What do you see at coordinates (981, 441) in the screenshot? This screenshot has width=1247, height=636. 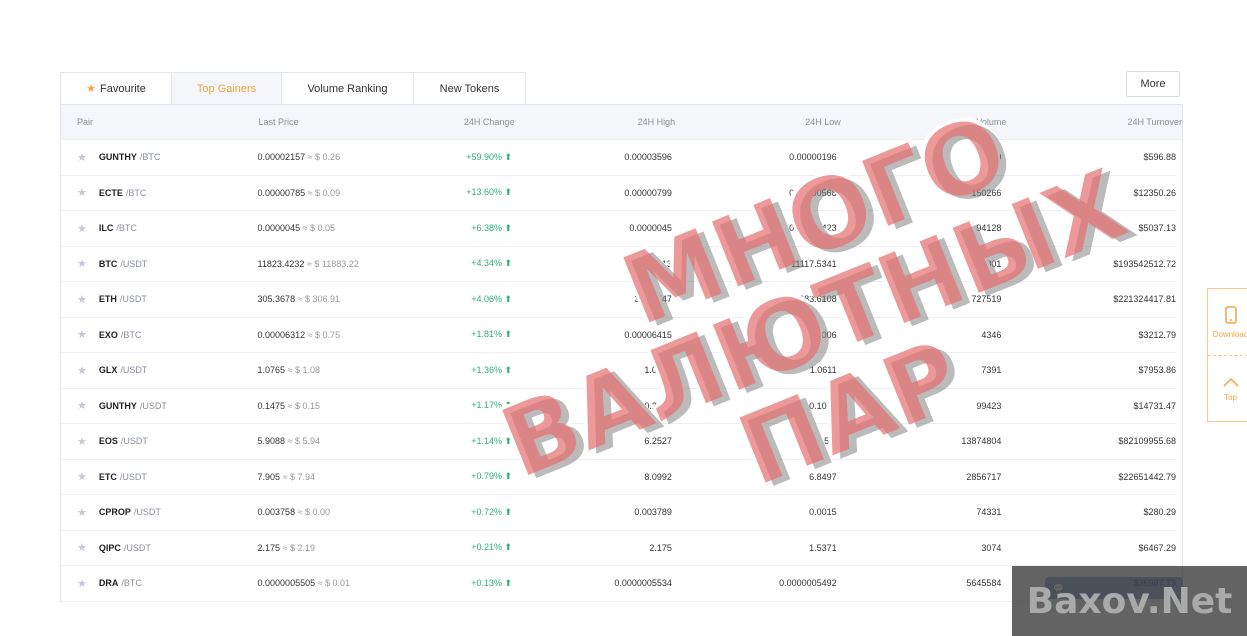 I see `volume-value: 13874804` at bounding box center [981, 441].